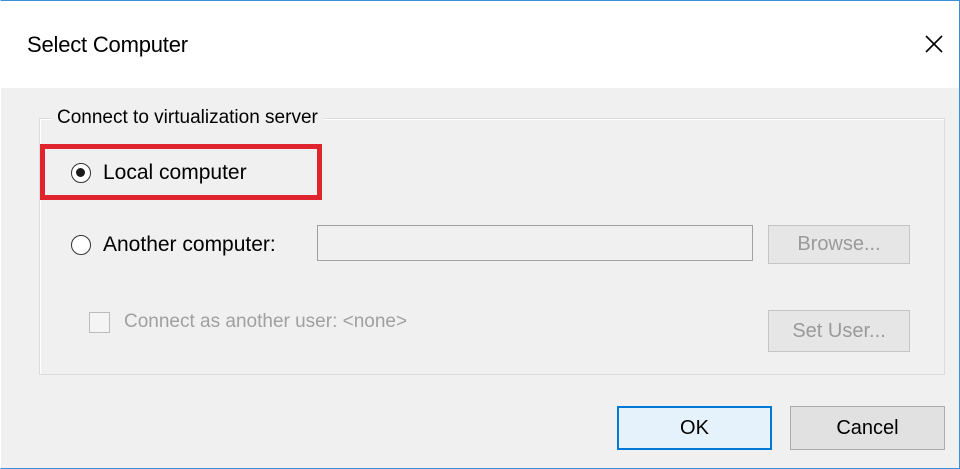  I want to click on close-icon, so click(934, 44).